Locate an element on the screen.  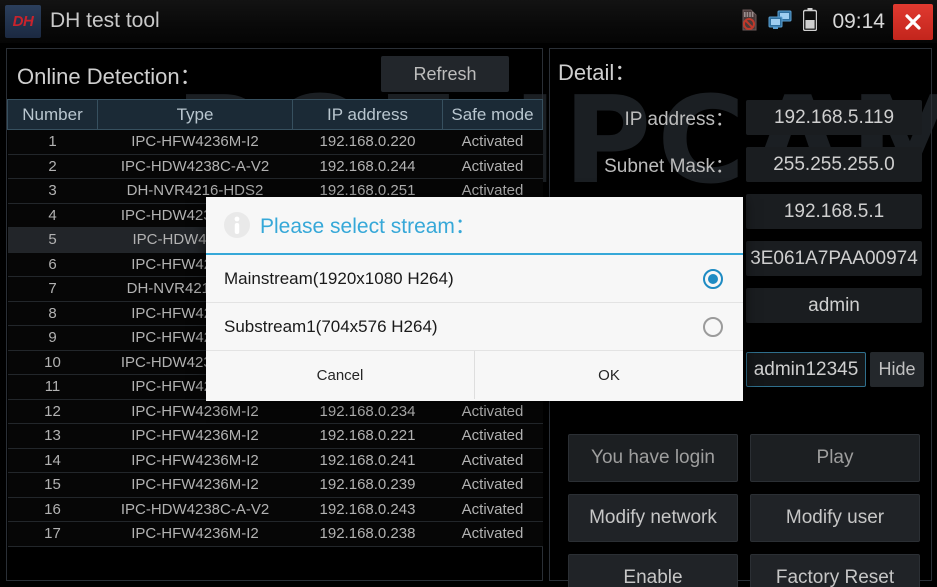
column-header-number: Number is located at coordinates (52, 114).